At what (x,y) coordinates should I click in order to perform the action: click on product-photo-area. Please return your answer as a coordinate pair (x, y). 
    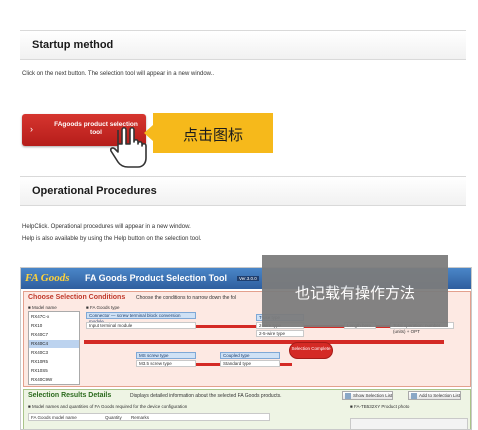
    Looking at the image, I should click on (409, 423).